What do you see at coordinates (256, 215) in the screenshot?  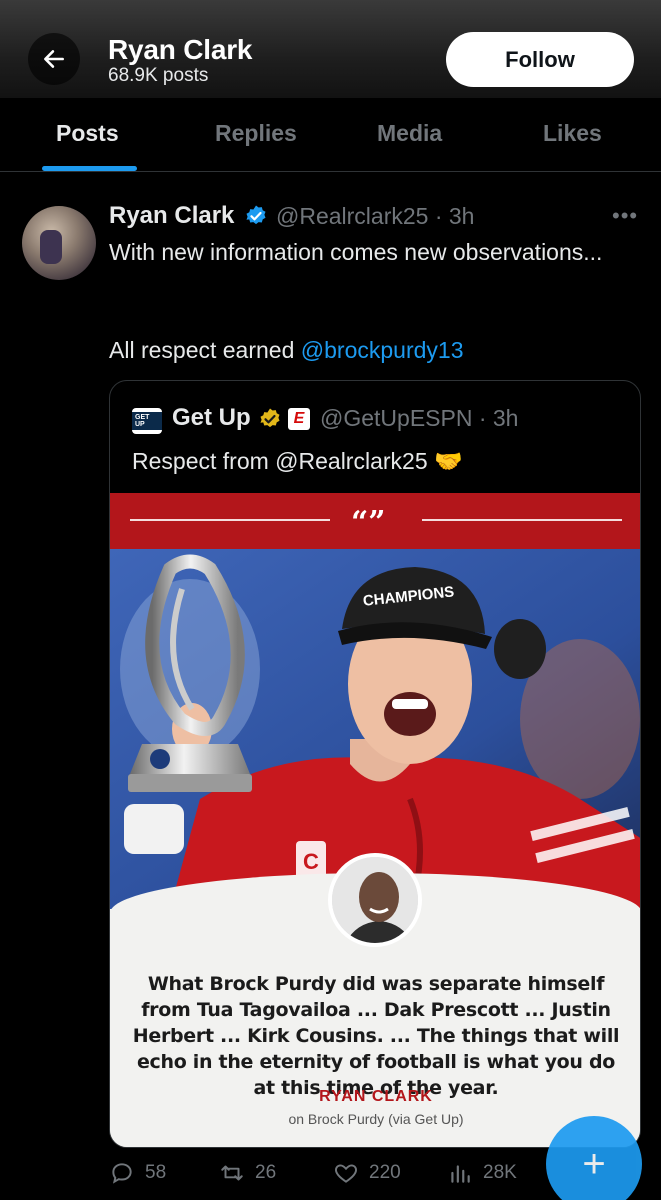 I see `verified-badge-icon` at bounding box center [256, 215].